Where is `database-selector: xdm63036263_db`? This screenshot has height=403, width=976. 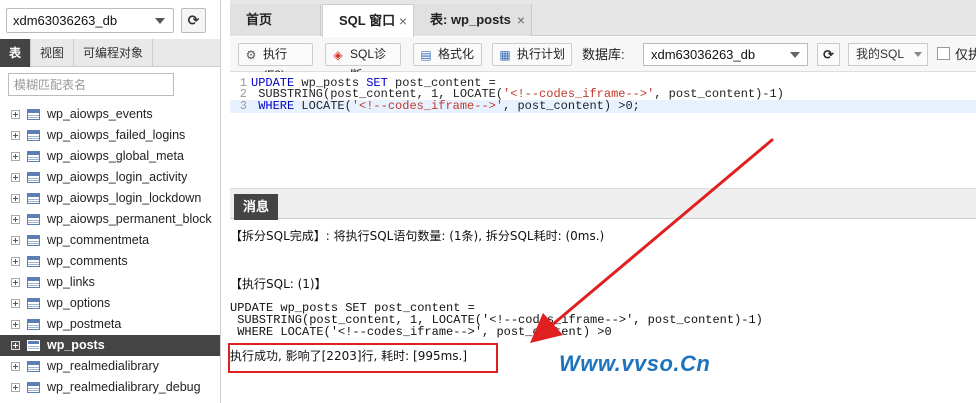
database-selector: xdm63036263_db is located at coordinates (90, 20).